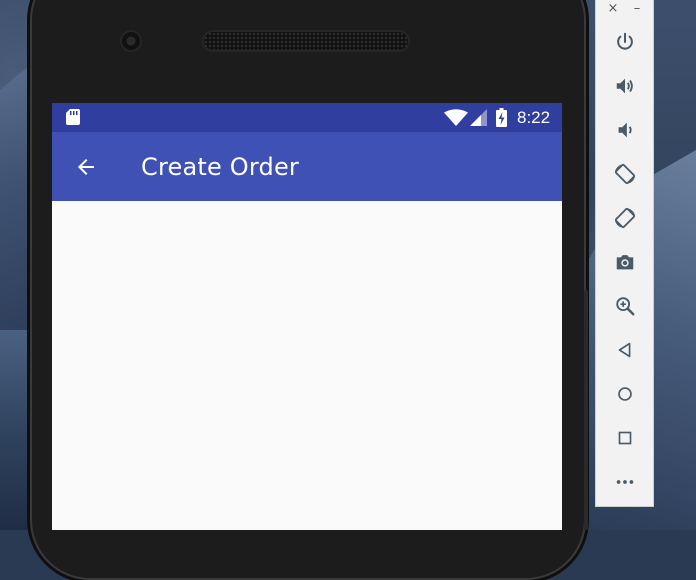 The width and height of the screenshot is (696, 580). I want to click on app-bar: Create Order, so click(307, 166).